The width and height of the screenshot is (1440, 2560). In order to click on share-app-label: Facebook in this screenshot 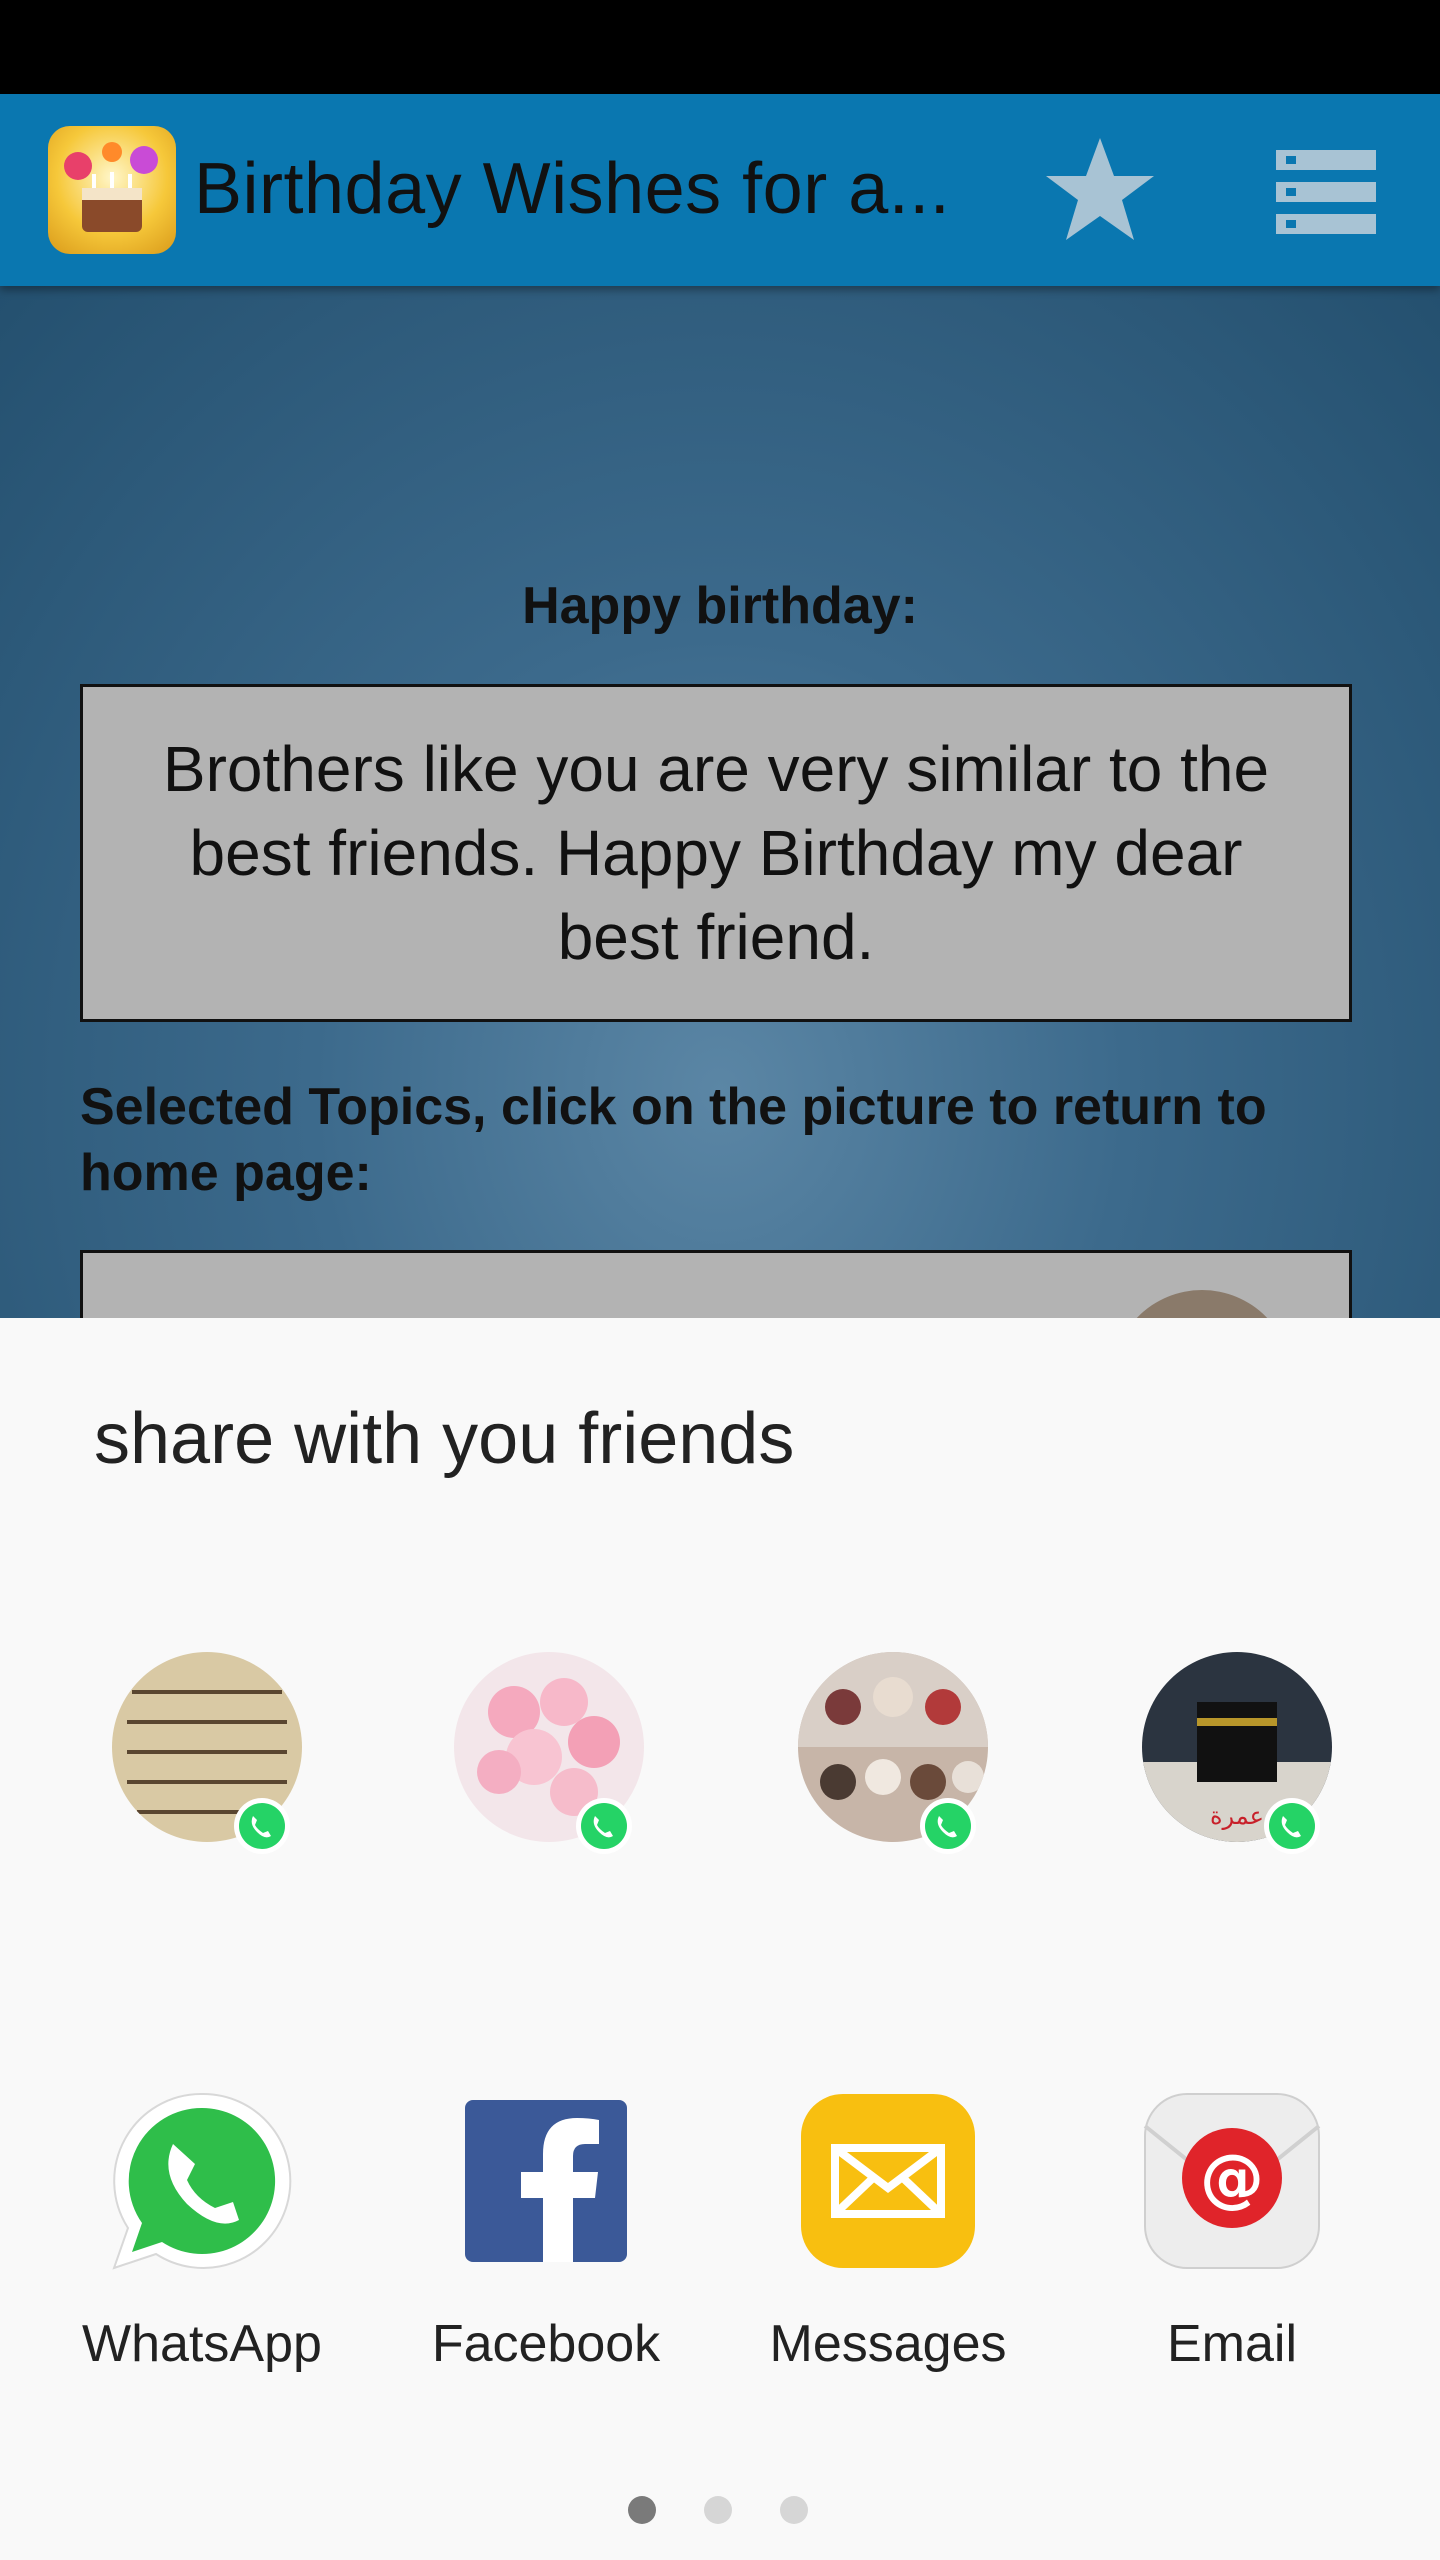, I will do `click(546, 2344)`.